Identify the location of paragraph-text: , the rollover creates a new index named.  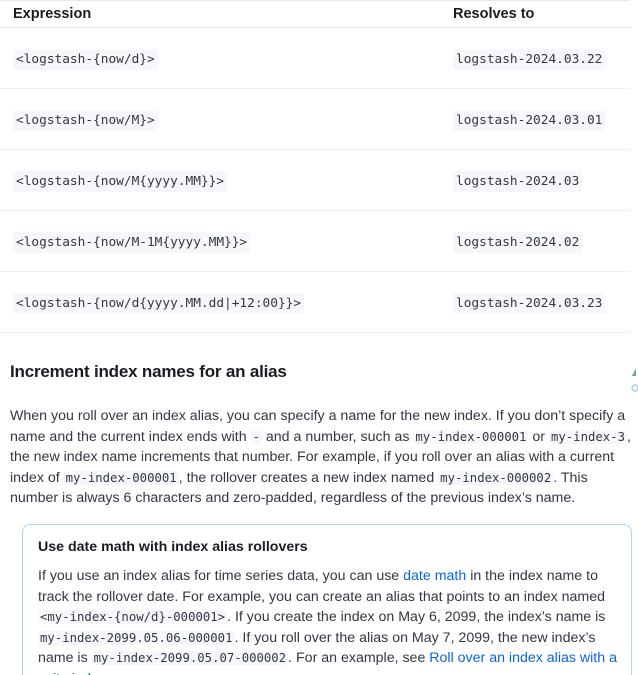
(308, 477).